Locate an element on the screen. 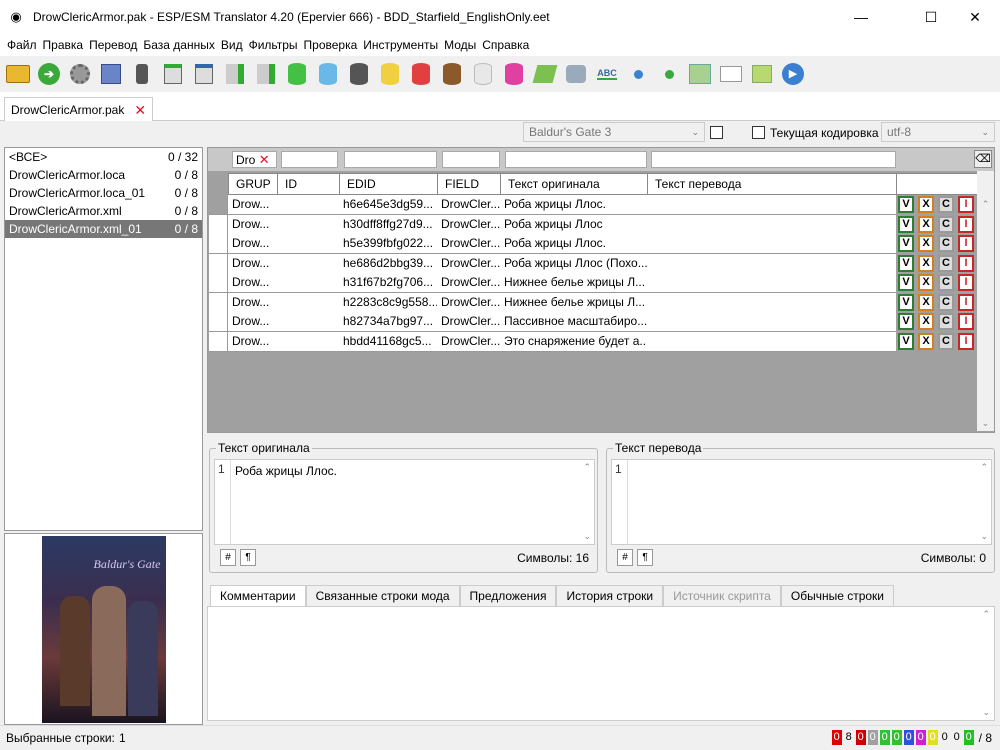 Image resolution: width=1000 pixels, height=750 pixels. cell-orig: Роба жрицы Ллос. is located at coordinates (574, 244).